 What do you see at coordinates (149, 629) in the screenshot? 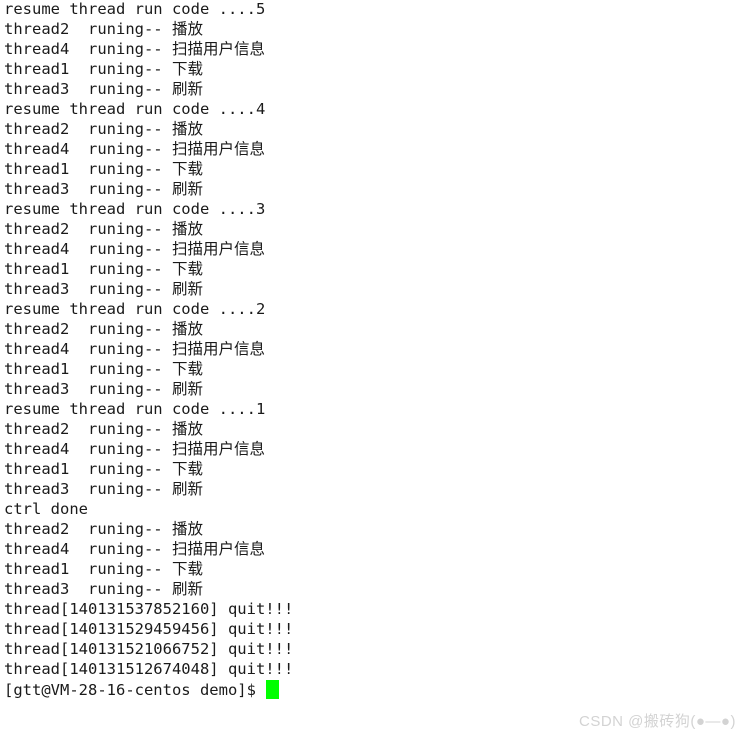
I see `terminal-line: thread[140131529459456] quit!!!` at bounding box center [149, 629].